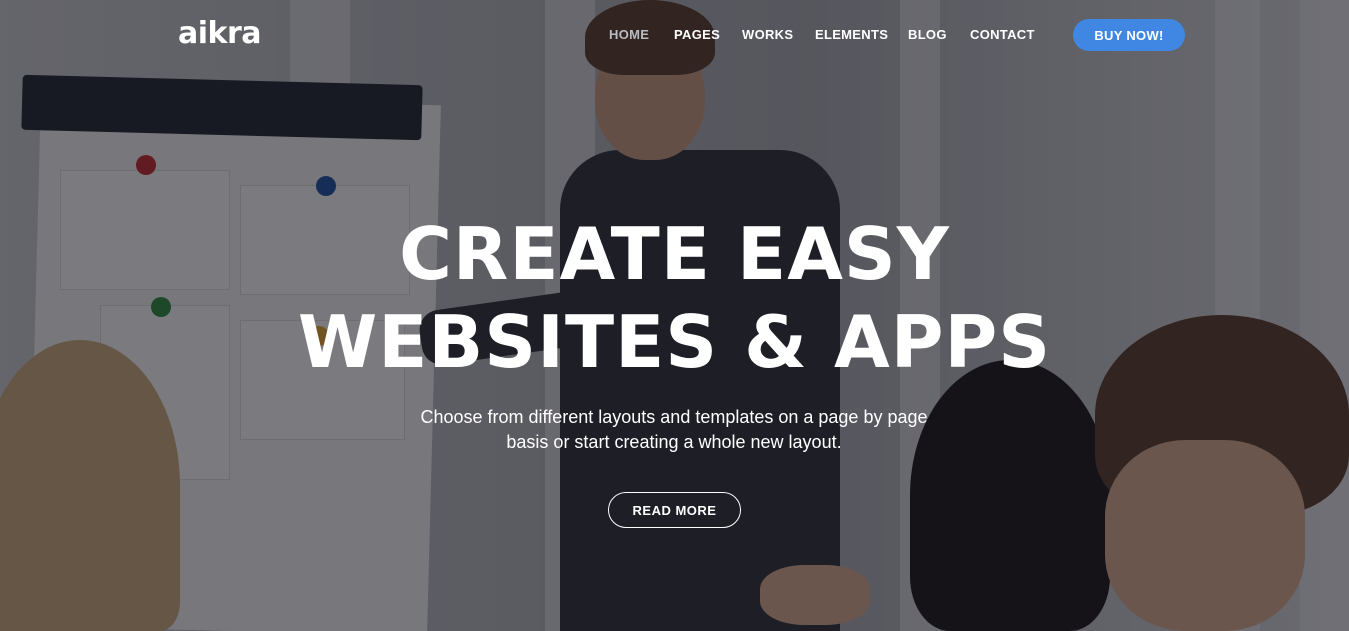  What do you see at coordinates (697, 34) in the screenshot?
I see `nav-item-pages: PAGES` at bounding box center [697, 34].